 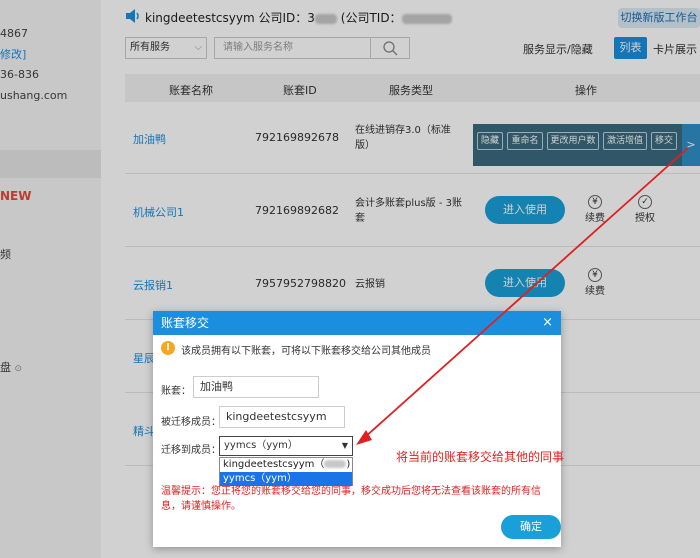 I want to click on dialog-title: 账套移交, so click(x=185, y=323).